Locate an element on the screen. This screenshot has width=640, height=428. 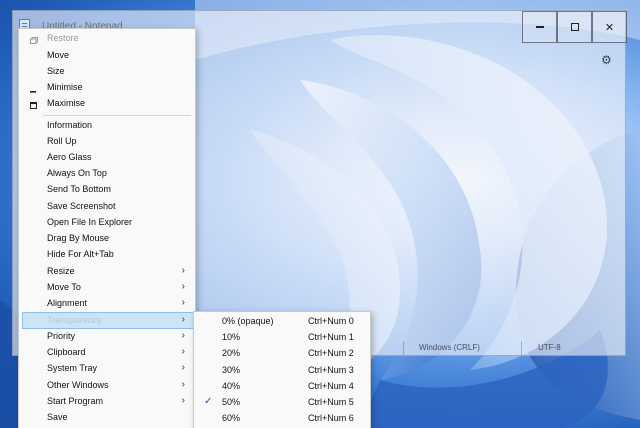
option-shortcut: Ctrl+Num 5 is located at coordinates (331, 402).